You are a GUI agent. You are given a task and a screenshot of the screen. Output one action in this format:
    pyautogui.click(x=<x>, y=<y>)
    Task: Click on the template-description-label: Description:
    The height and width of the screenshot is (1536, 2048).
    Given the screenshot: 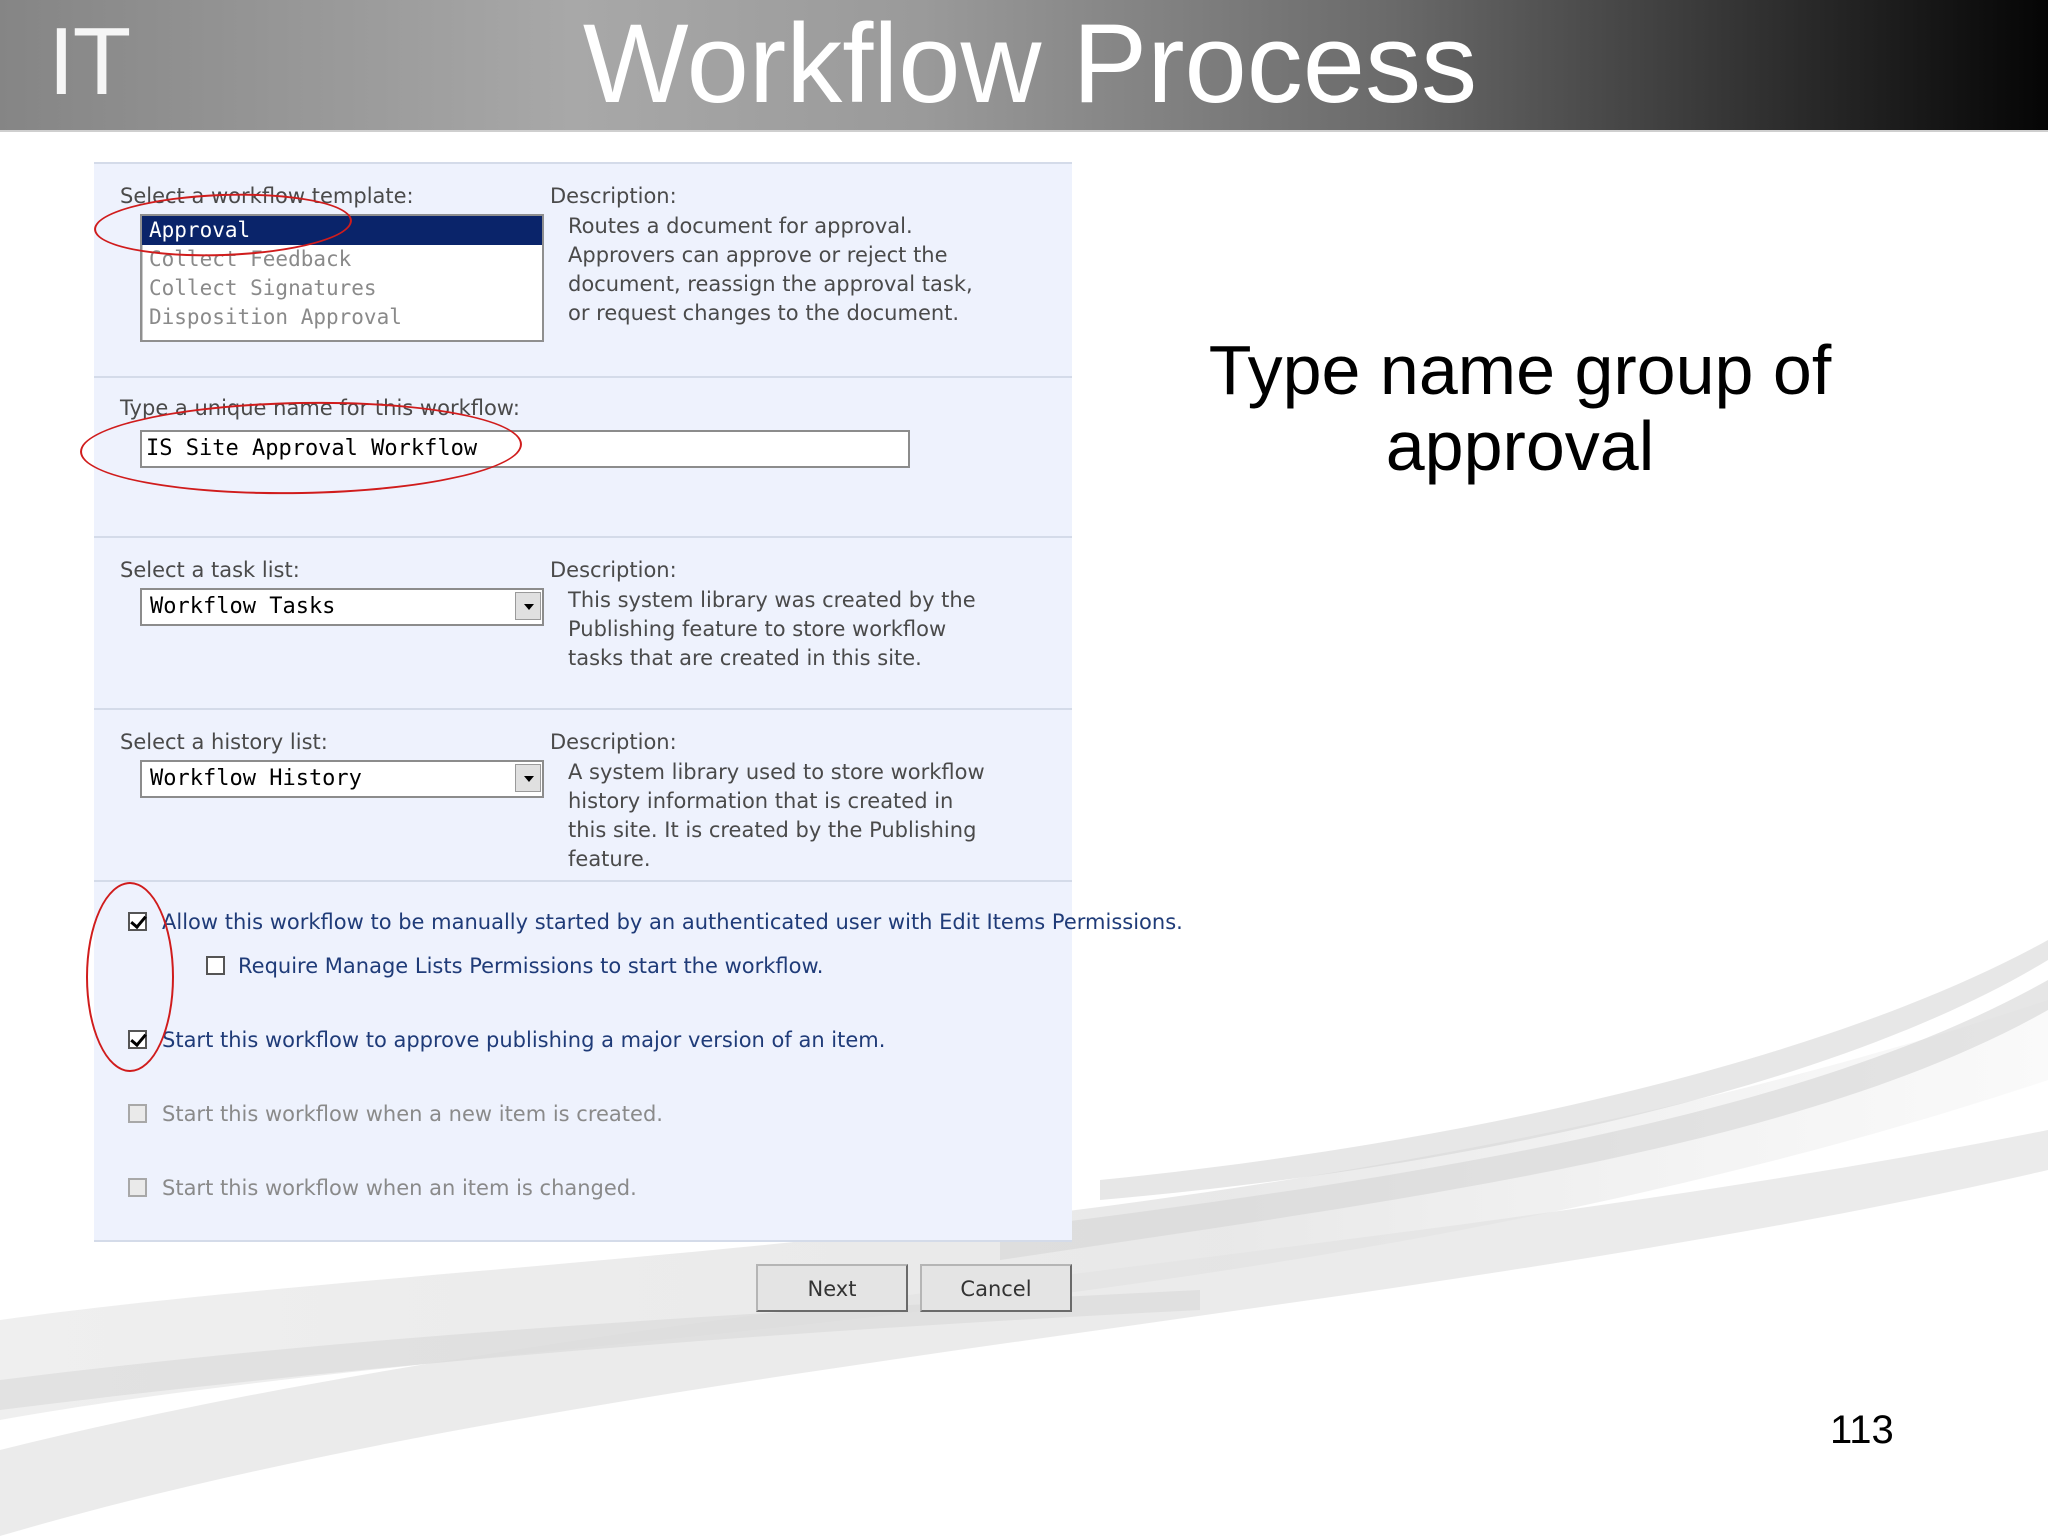 What is the action you would take?
    pyautogui.click(x=613, y=196)
    